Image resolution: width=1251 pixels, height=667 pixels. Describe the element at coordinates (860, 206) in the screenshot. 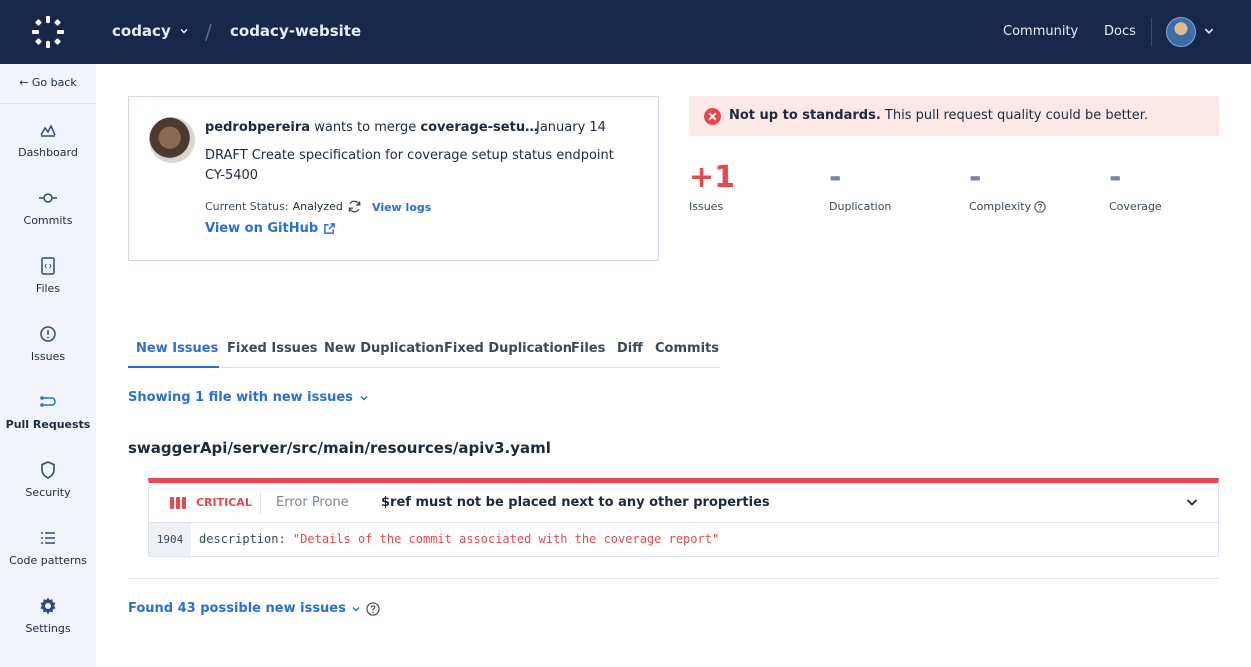

I see `metric-label: Duplication` at that location.